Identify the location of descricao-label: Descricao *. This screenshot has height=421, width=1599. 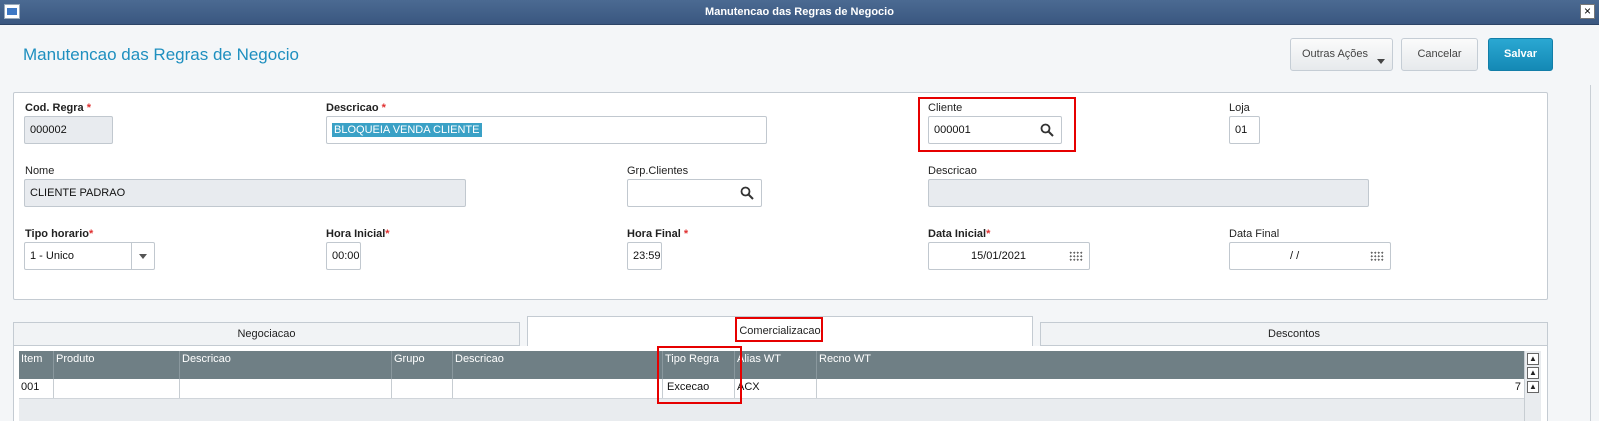
(356, 108).